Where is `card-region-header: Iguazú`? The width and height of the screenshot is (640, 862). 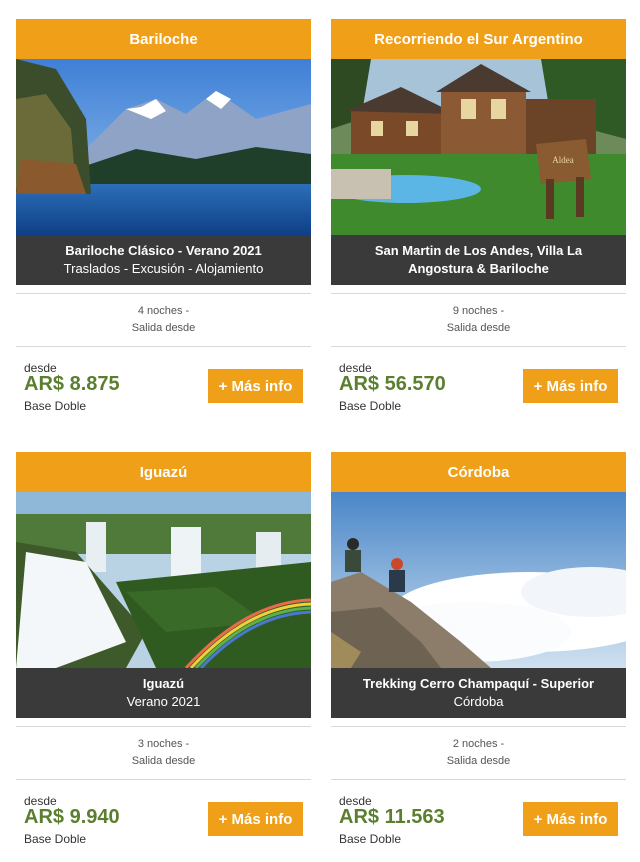
card-region-header: Iguazú is located at coordinates (163, 472).